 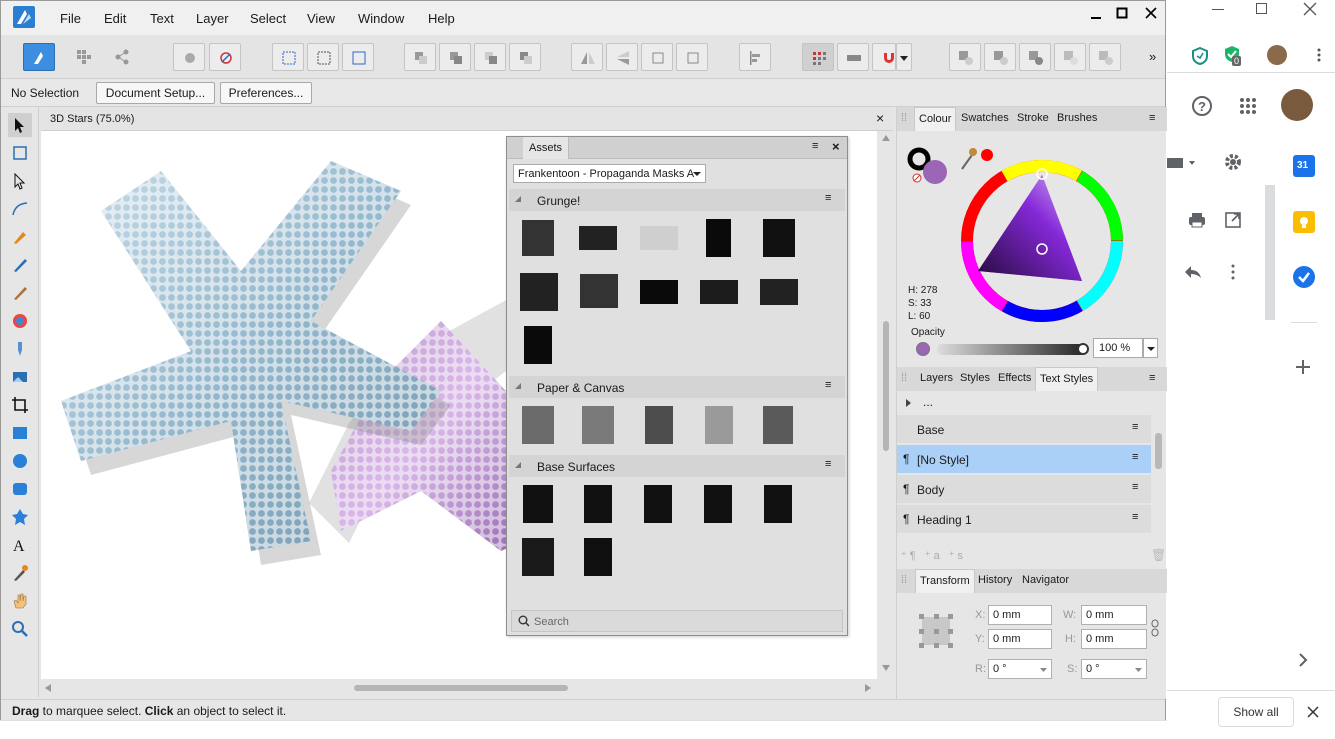 What do you see at coordinates (70, 18) in the screenshot?
I see `menu-file: File` at bounding box center [70, 18].